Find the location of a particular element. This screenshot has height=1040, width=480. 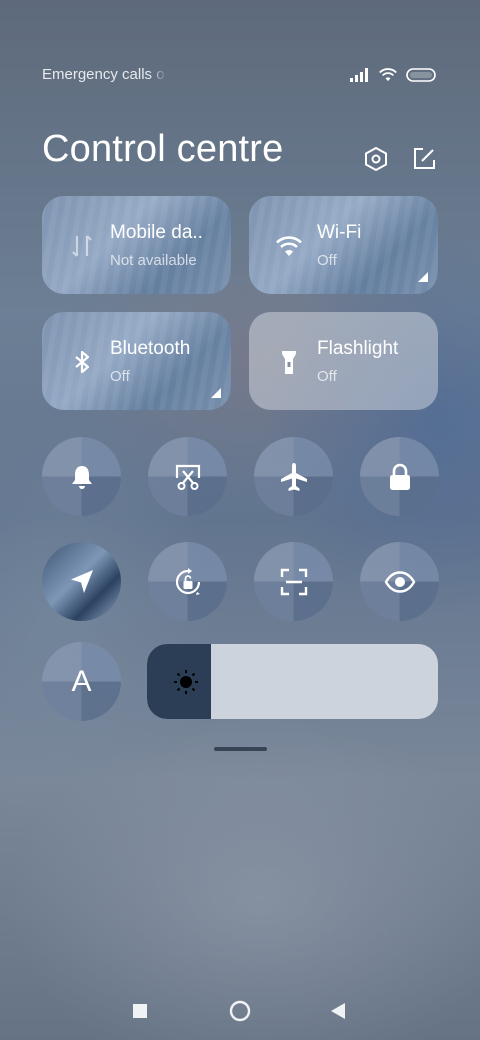

scissors-screenshot-icon is located at coordinates (187, 477).